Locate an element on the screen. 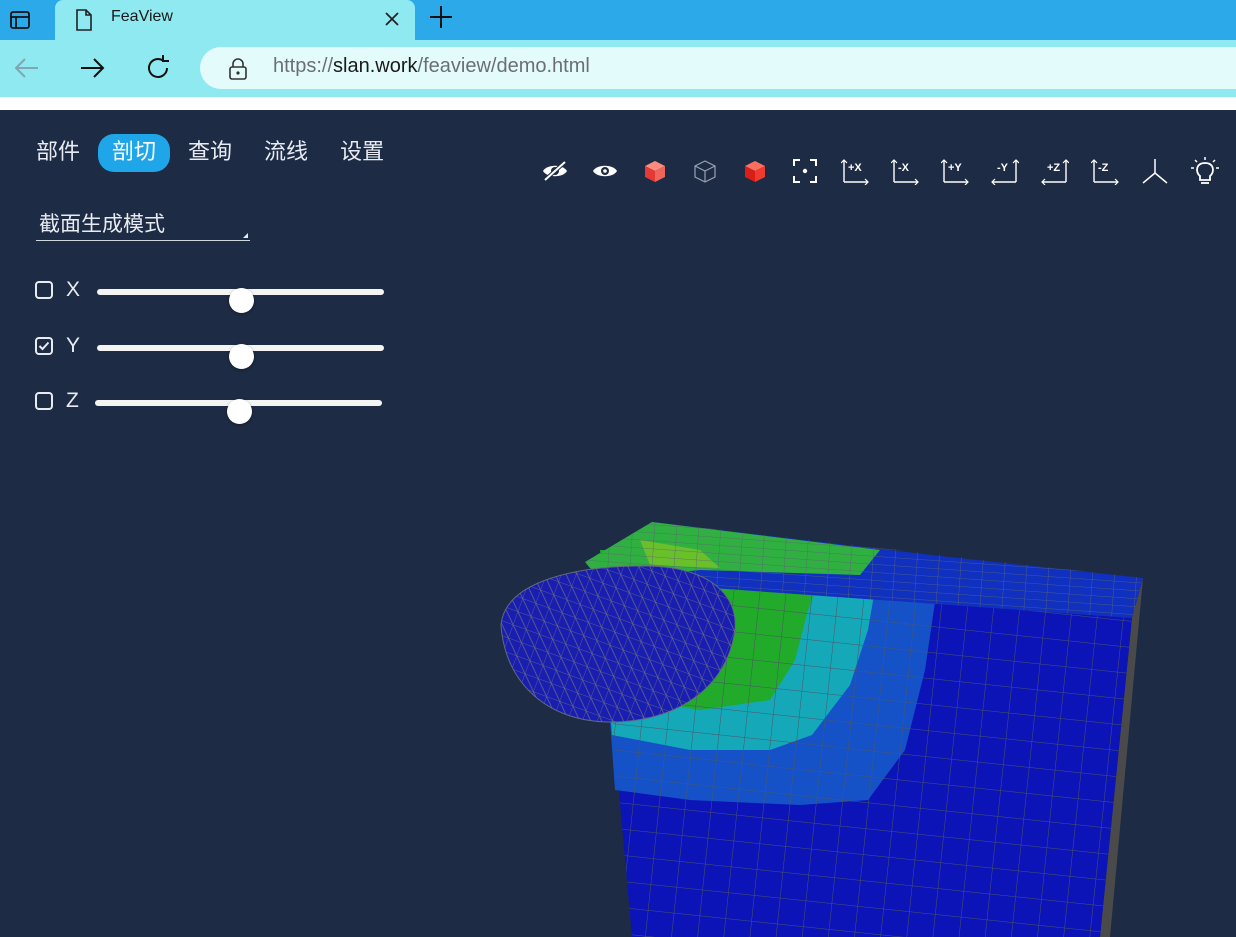 This screenshot has height=937, width=1236. z-slider is located at coordinates (238, 411).